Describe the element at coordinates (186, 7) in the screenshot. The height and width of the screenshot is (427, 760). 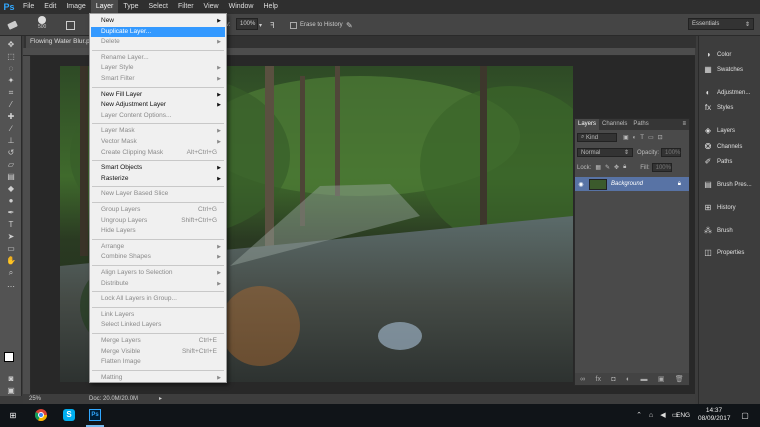
I see `menu-filter: Filter` at that location.